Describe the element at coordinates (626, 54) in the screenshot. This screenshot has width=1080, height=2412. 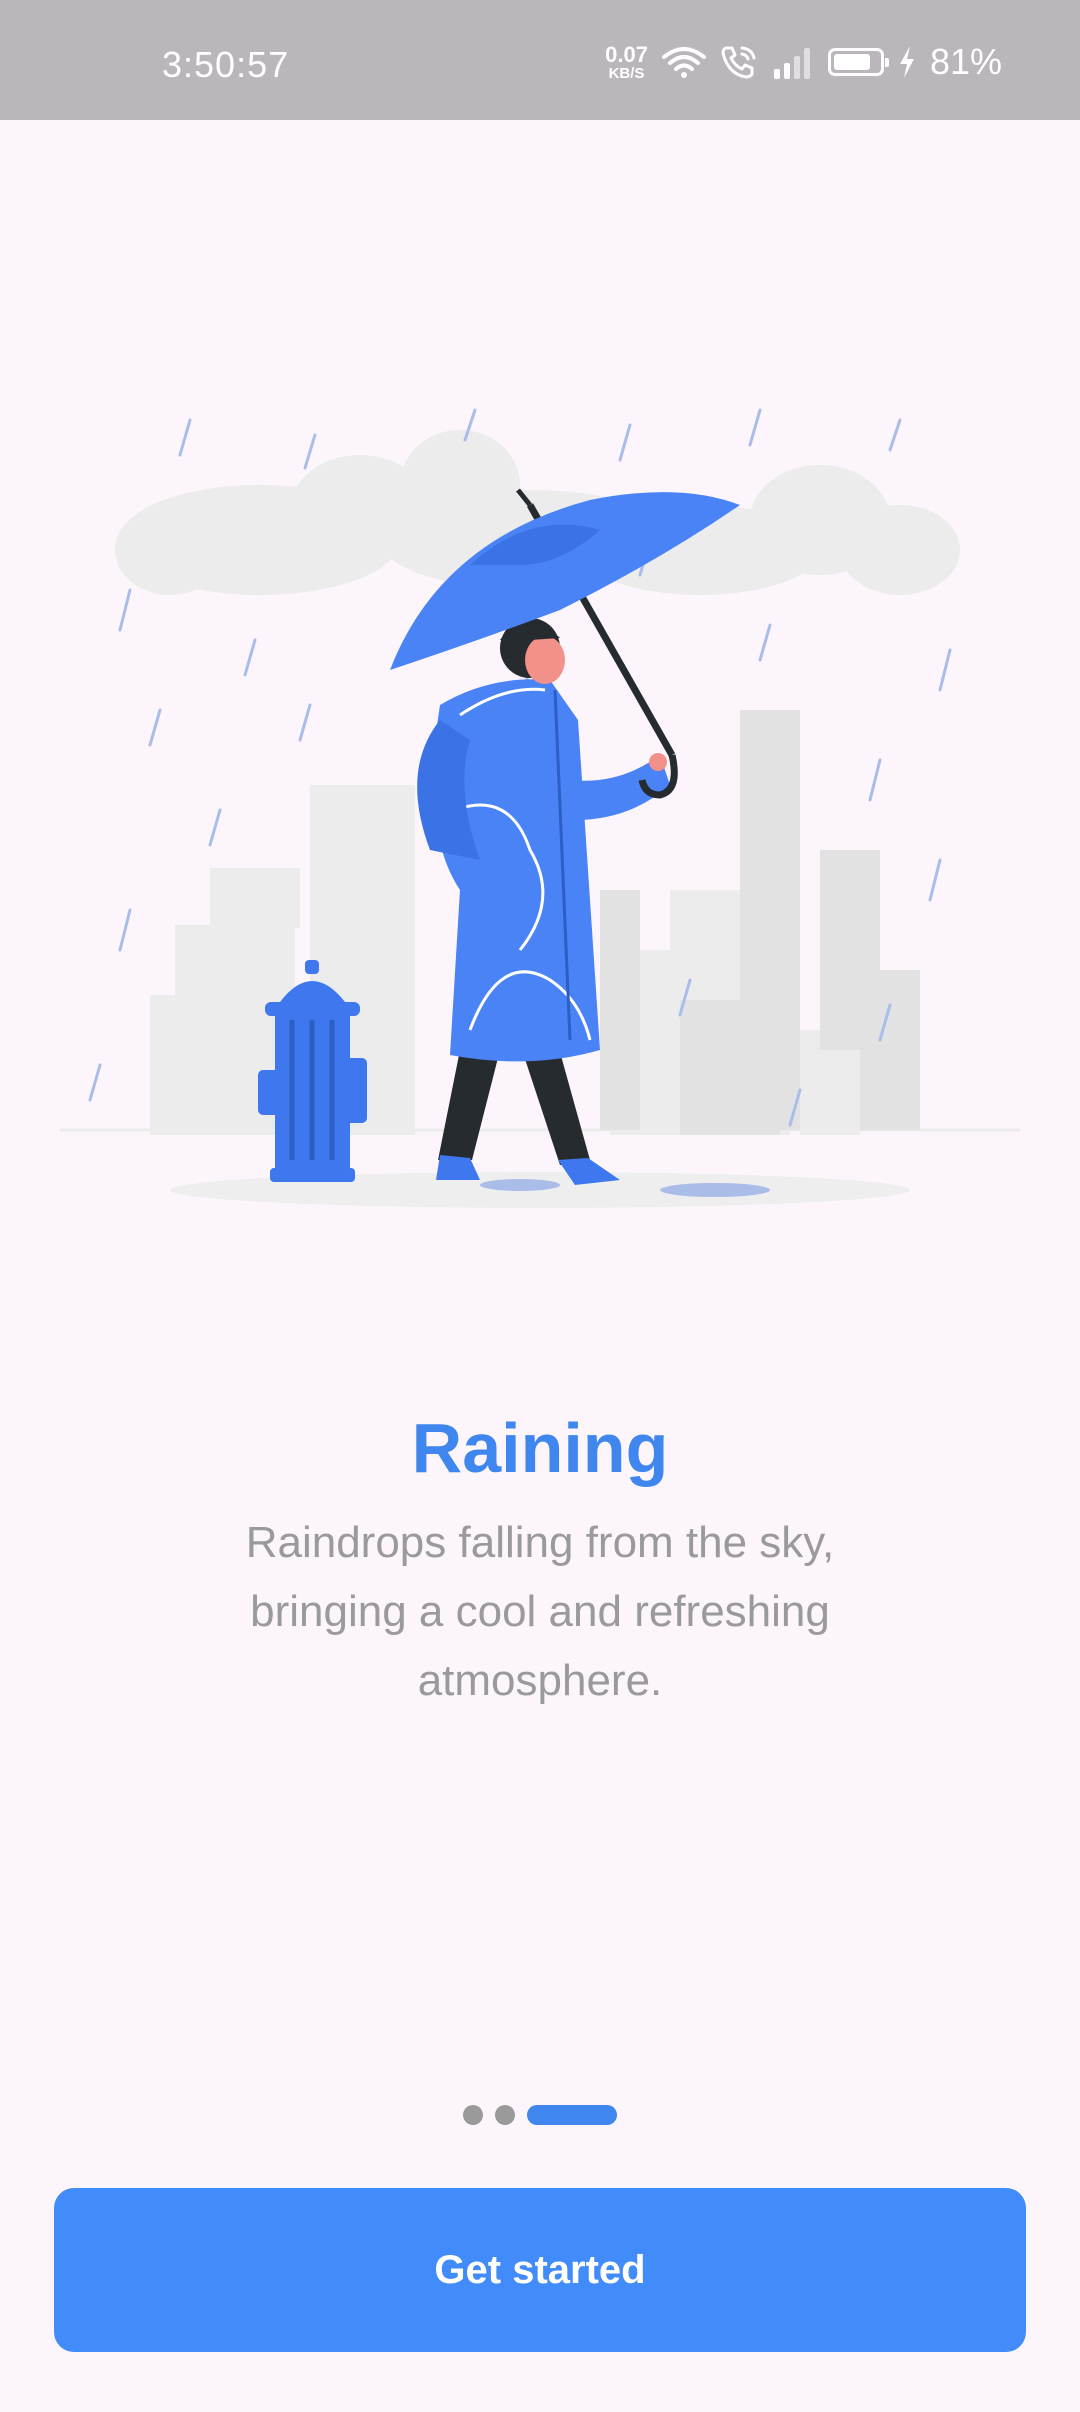
I see `network-speed-value: 0.07` at that location.